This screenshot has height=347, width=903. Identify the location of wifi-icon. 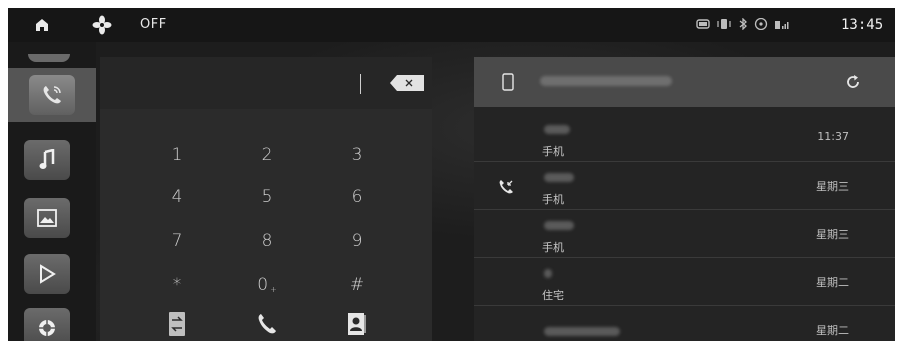
(761, 24).